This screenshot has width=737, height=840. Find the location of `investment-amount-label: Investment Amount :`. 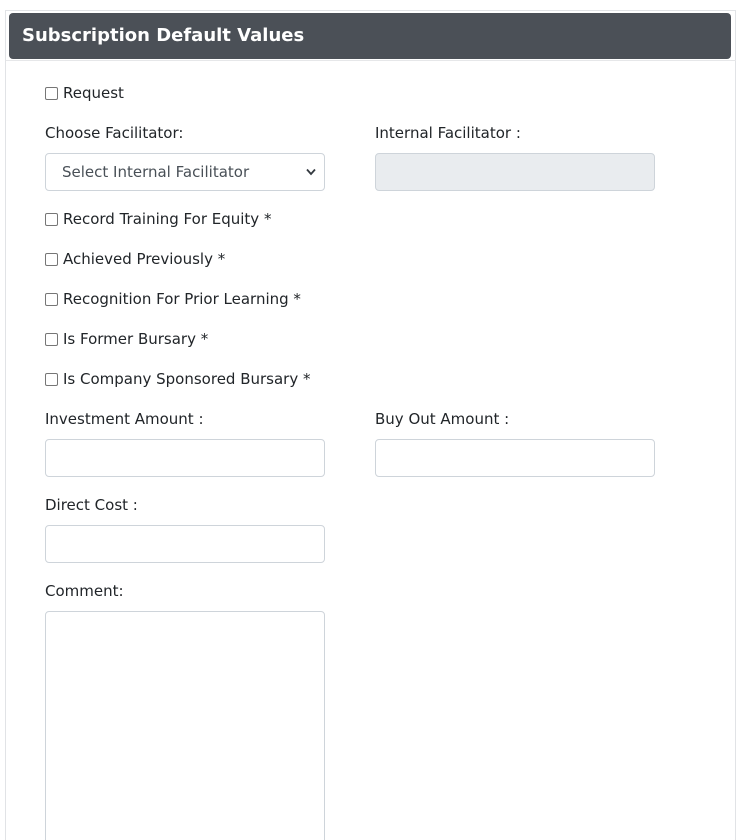

investment-amount-label: Investment Amount : is located at coordinates (124, 419).